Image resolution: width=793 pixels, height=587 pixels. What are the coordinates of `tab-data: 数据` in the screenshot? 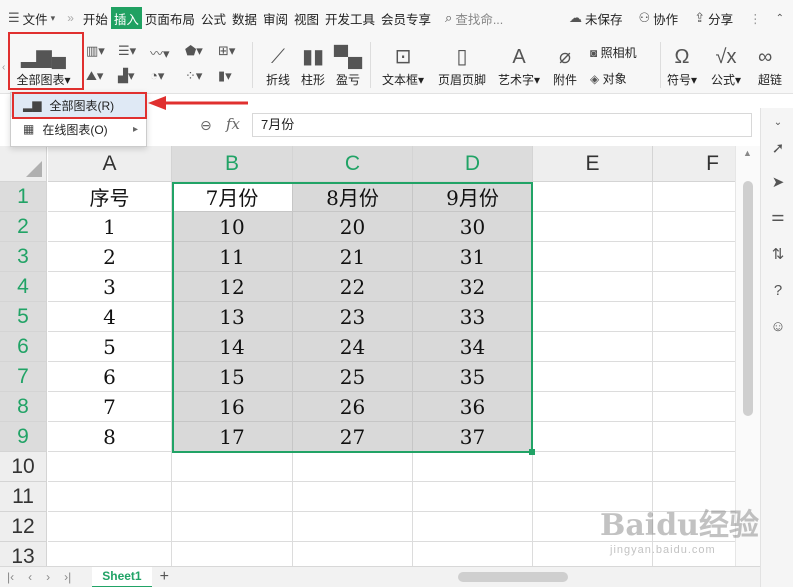 It's located at (244, 18).